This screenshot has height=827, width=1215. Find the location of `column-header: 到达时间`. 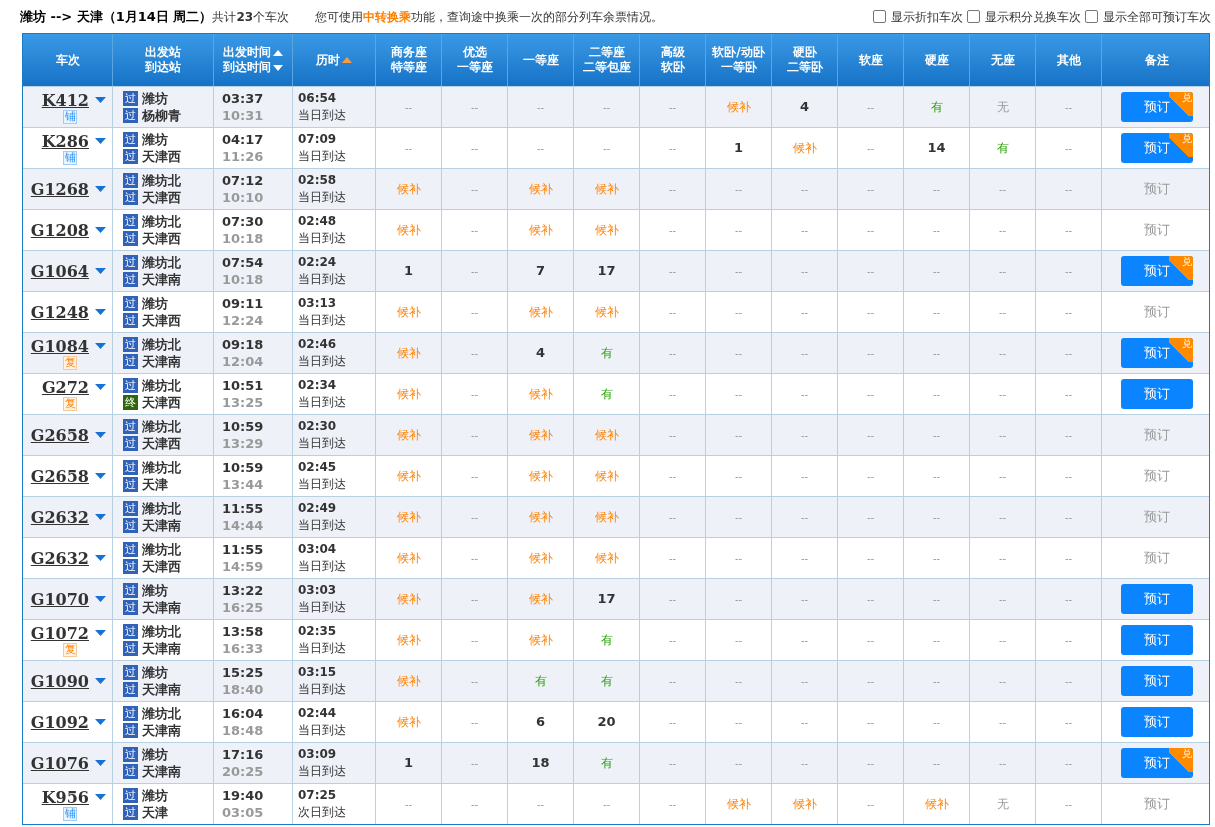

column-header: 到达时间 is located at coordinates (247, 67).